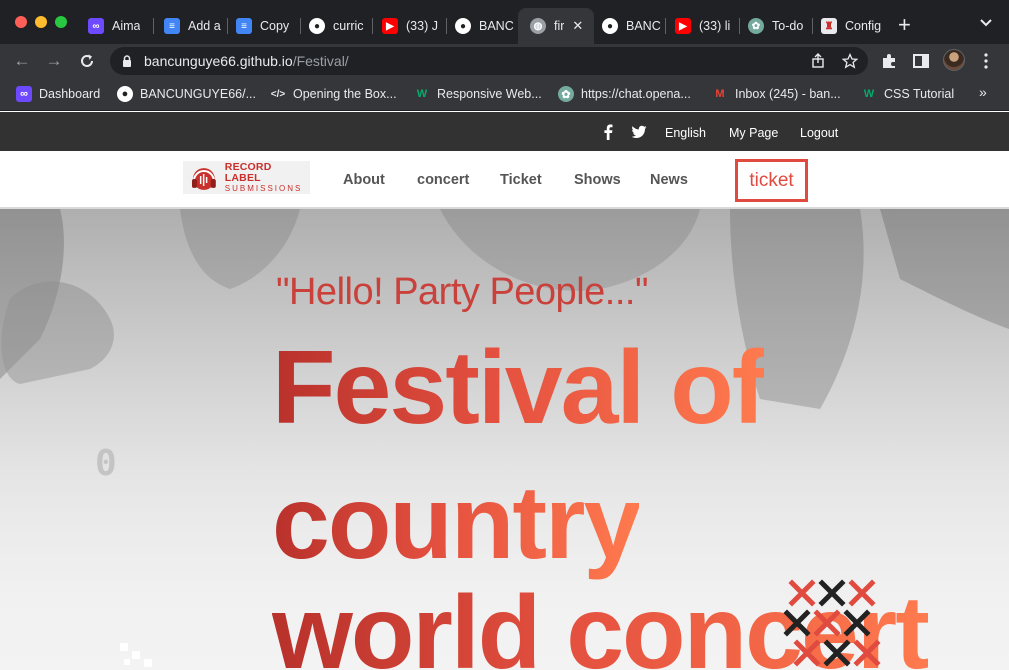 The image size is (1009, 670). I want to click on gmail-icon: M, so click(720, 94).